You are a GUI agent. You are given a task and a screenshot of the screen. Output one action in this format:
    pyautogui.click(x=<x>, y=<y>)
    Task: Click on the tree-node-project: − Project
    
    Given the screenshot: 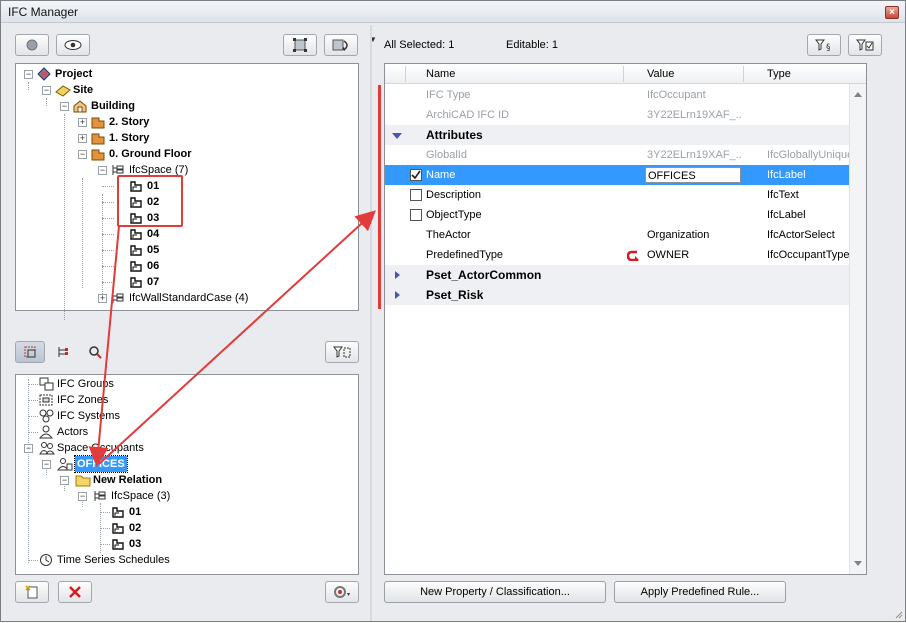 What is the action you would take?
    pyautogui.click(x=186, y=74)
    